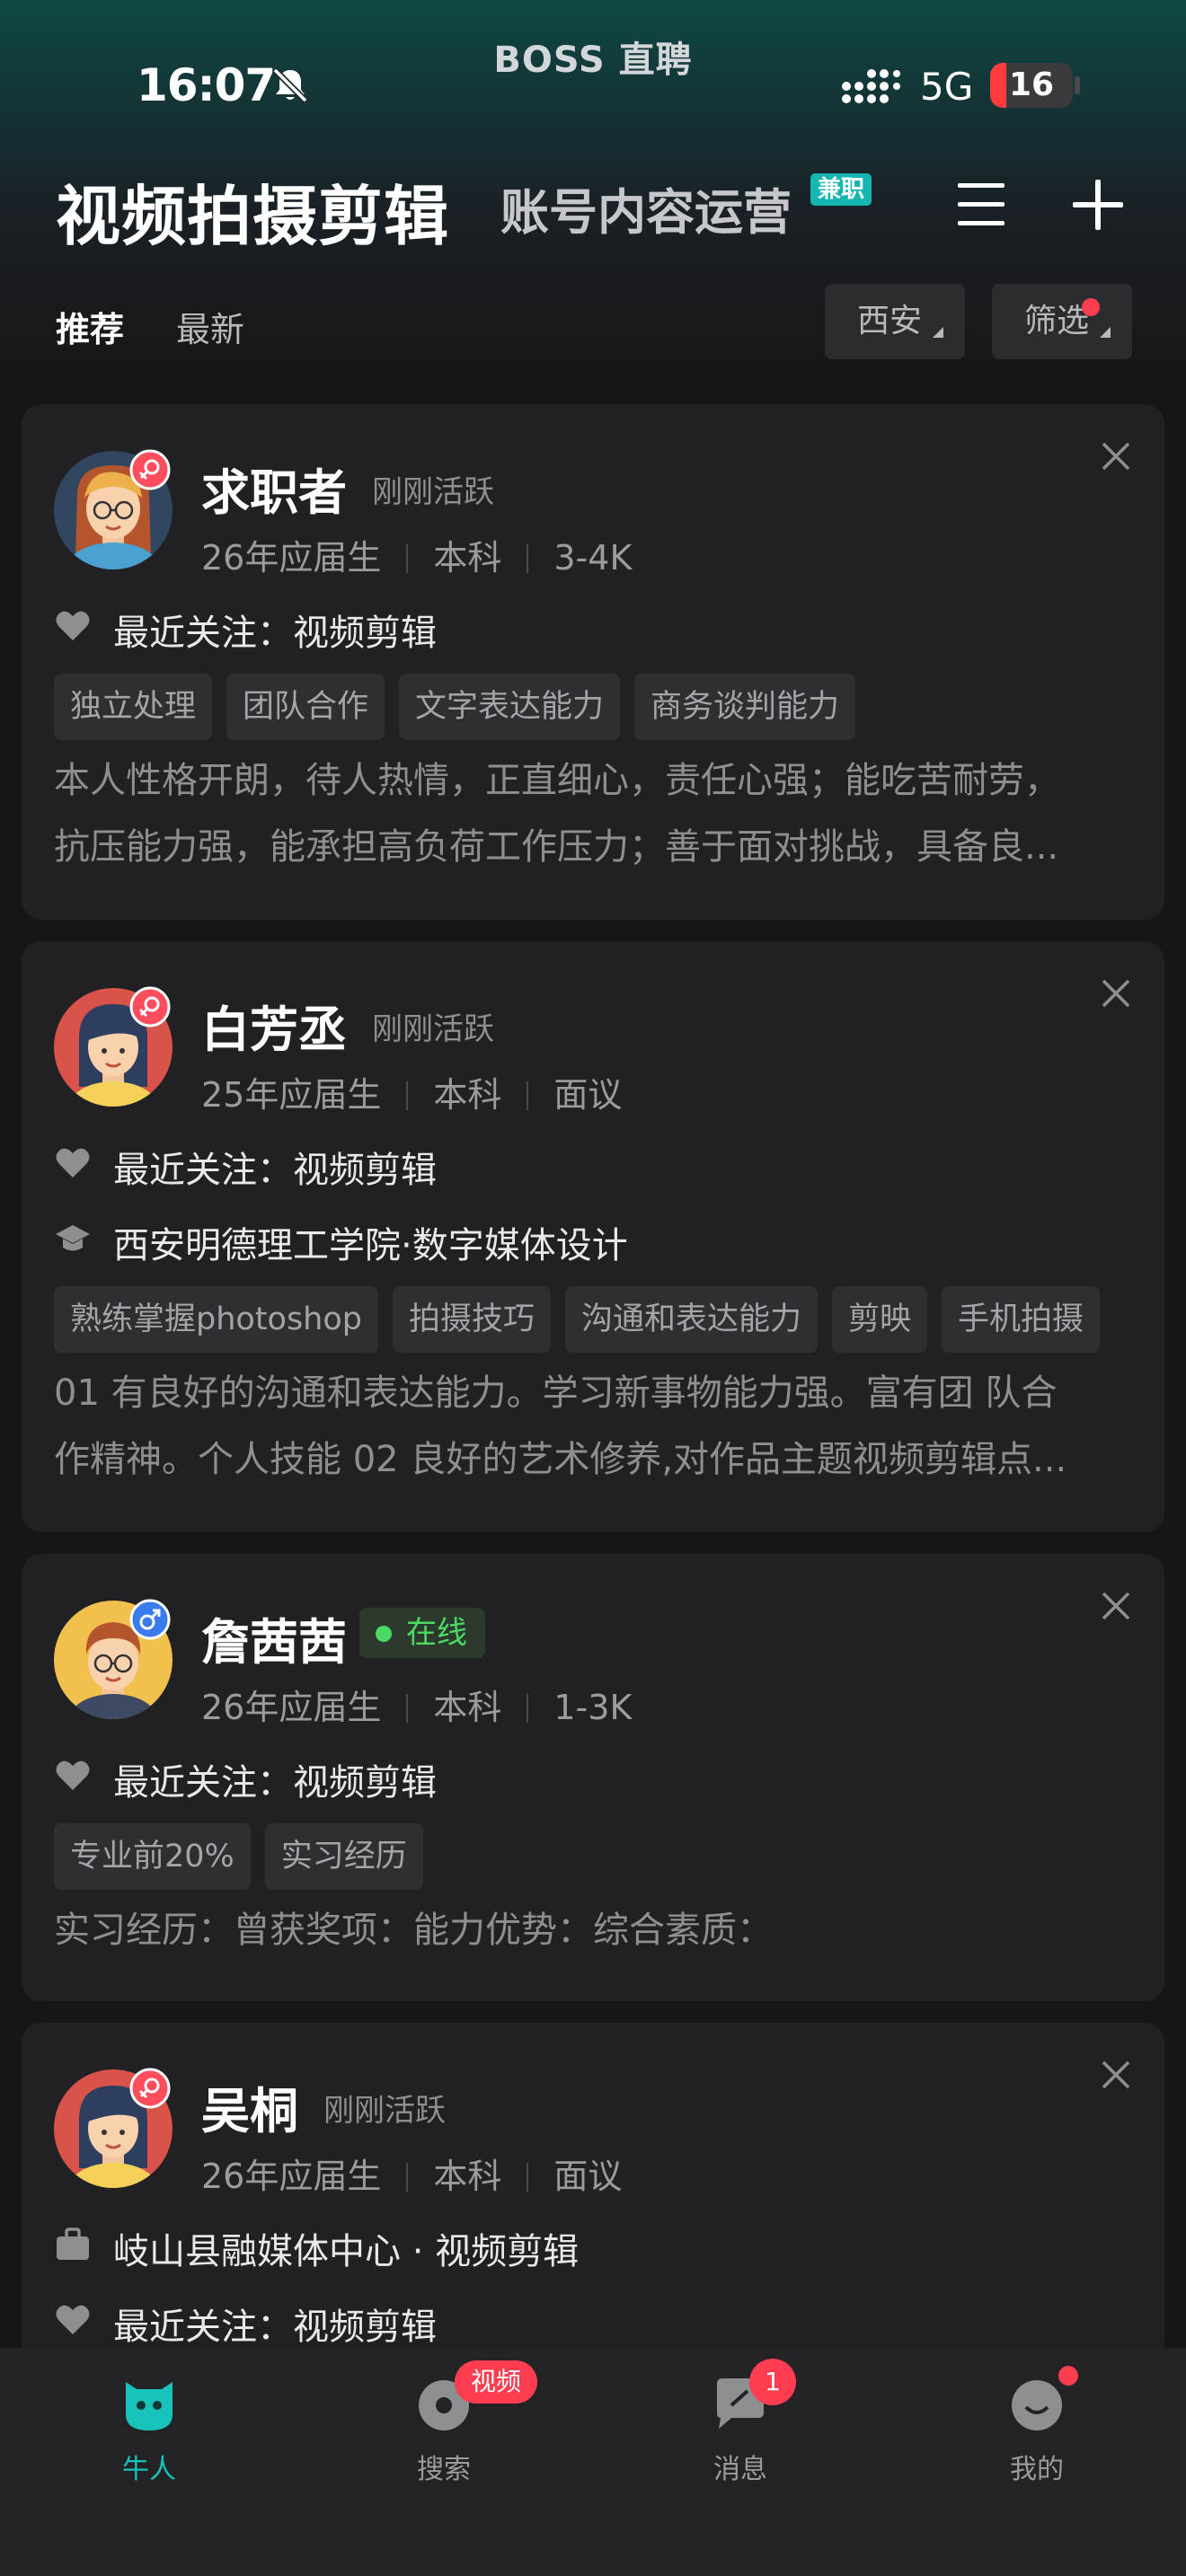 This screenshot has width=1186, height=2576. Describe the element at coordinates (291, 1095) in the screenshot. I see `graduation-year: 25年应届生` at that location.